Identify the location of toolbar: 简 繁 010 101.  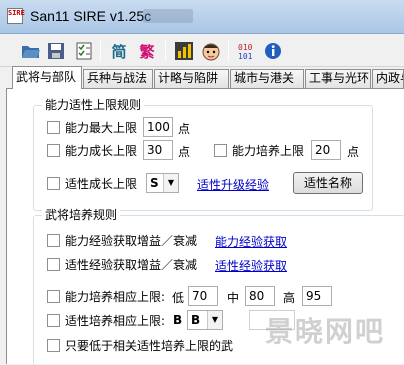
(202, 51).